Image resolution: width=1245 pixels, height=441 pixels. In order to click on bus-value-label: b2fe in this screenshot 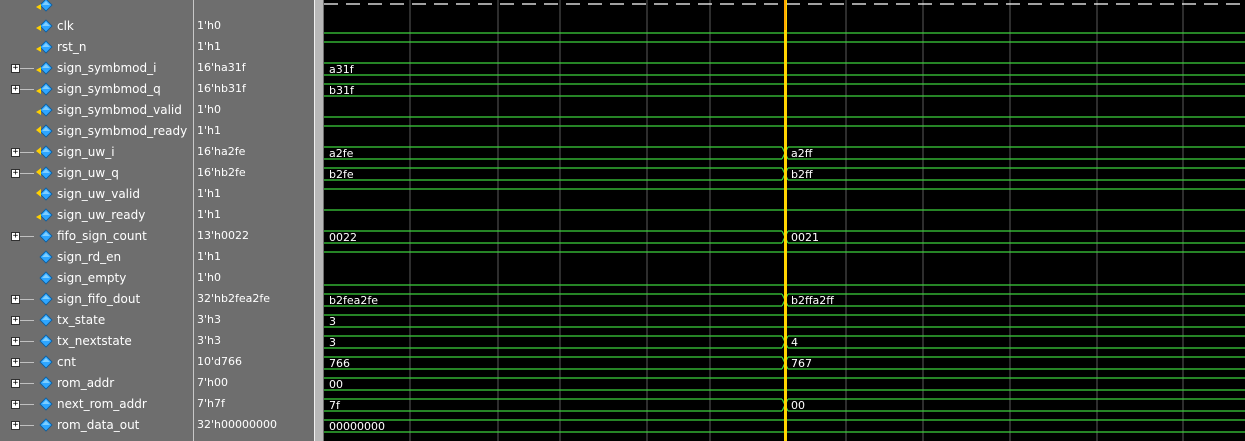, I will do `click(341, 174)`.